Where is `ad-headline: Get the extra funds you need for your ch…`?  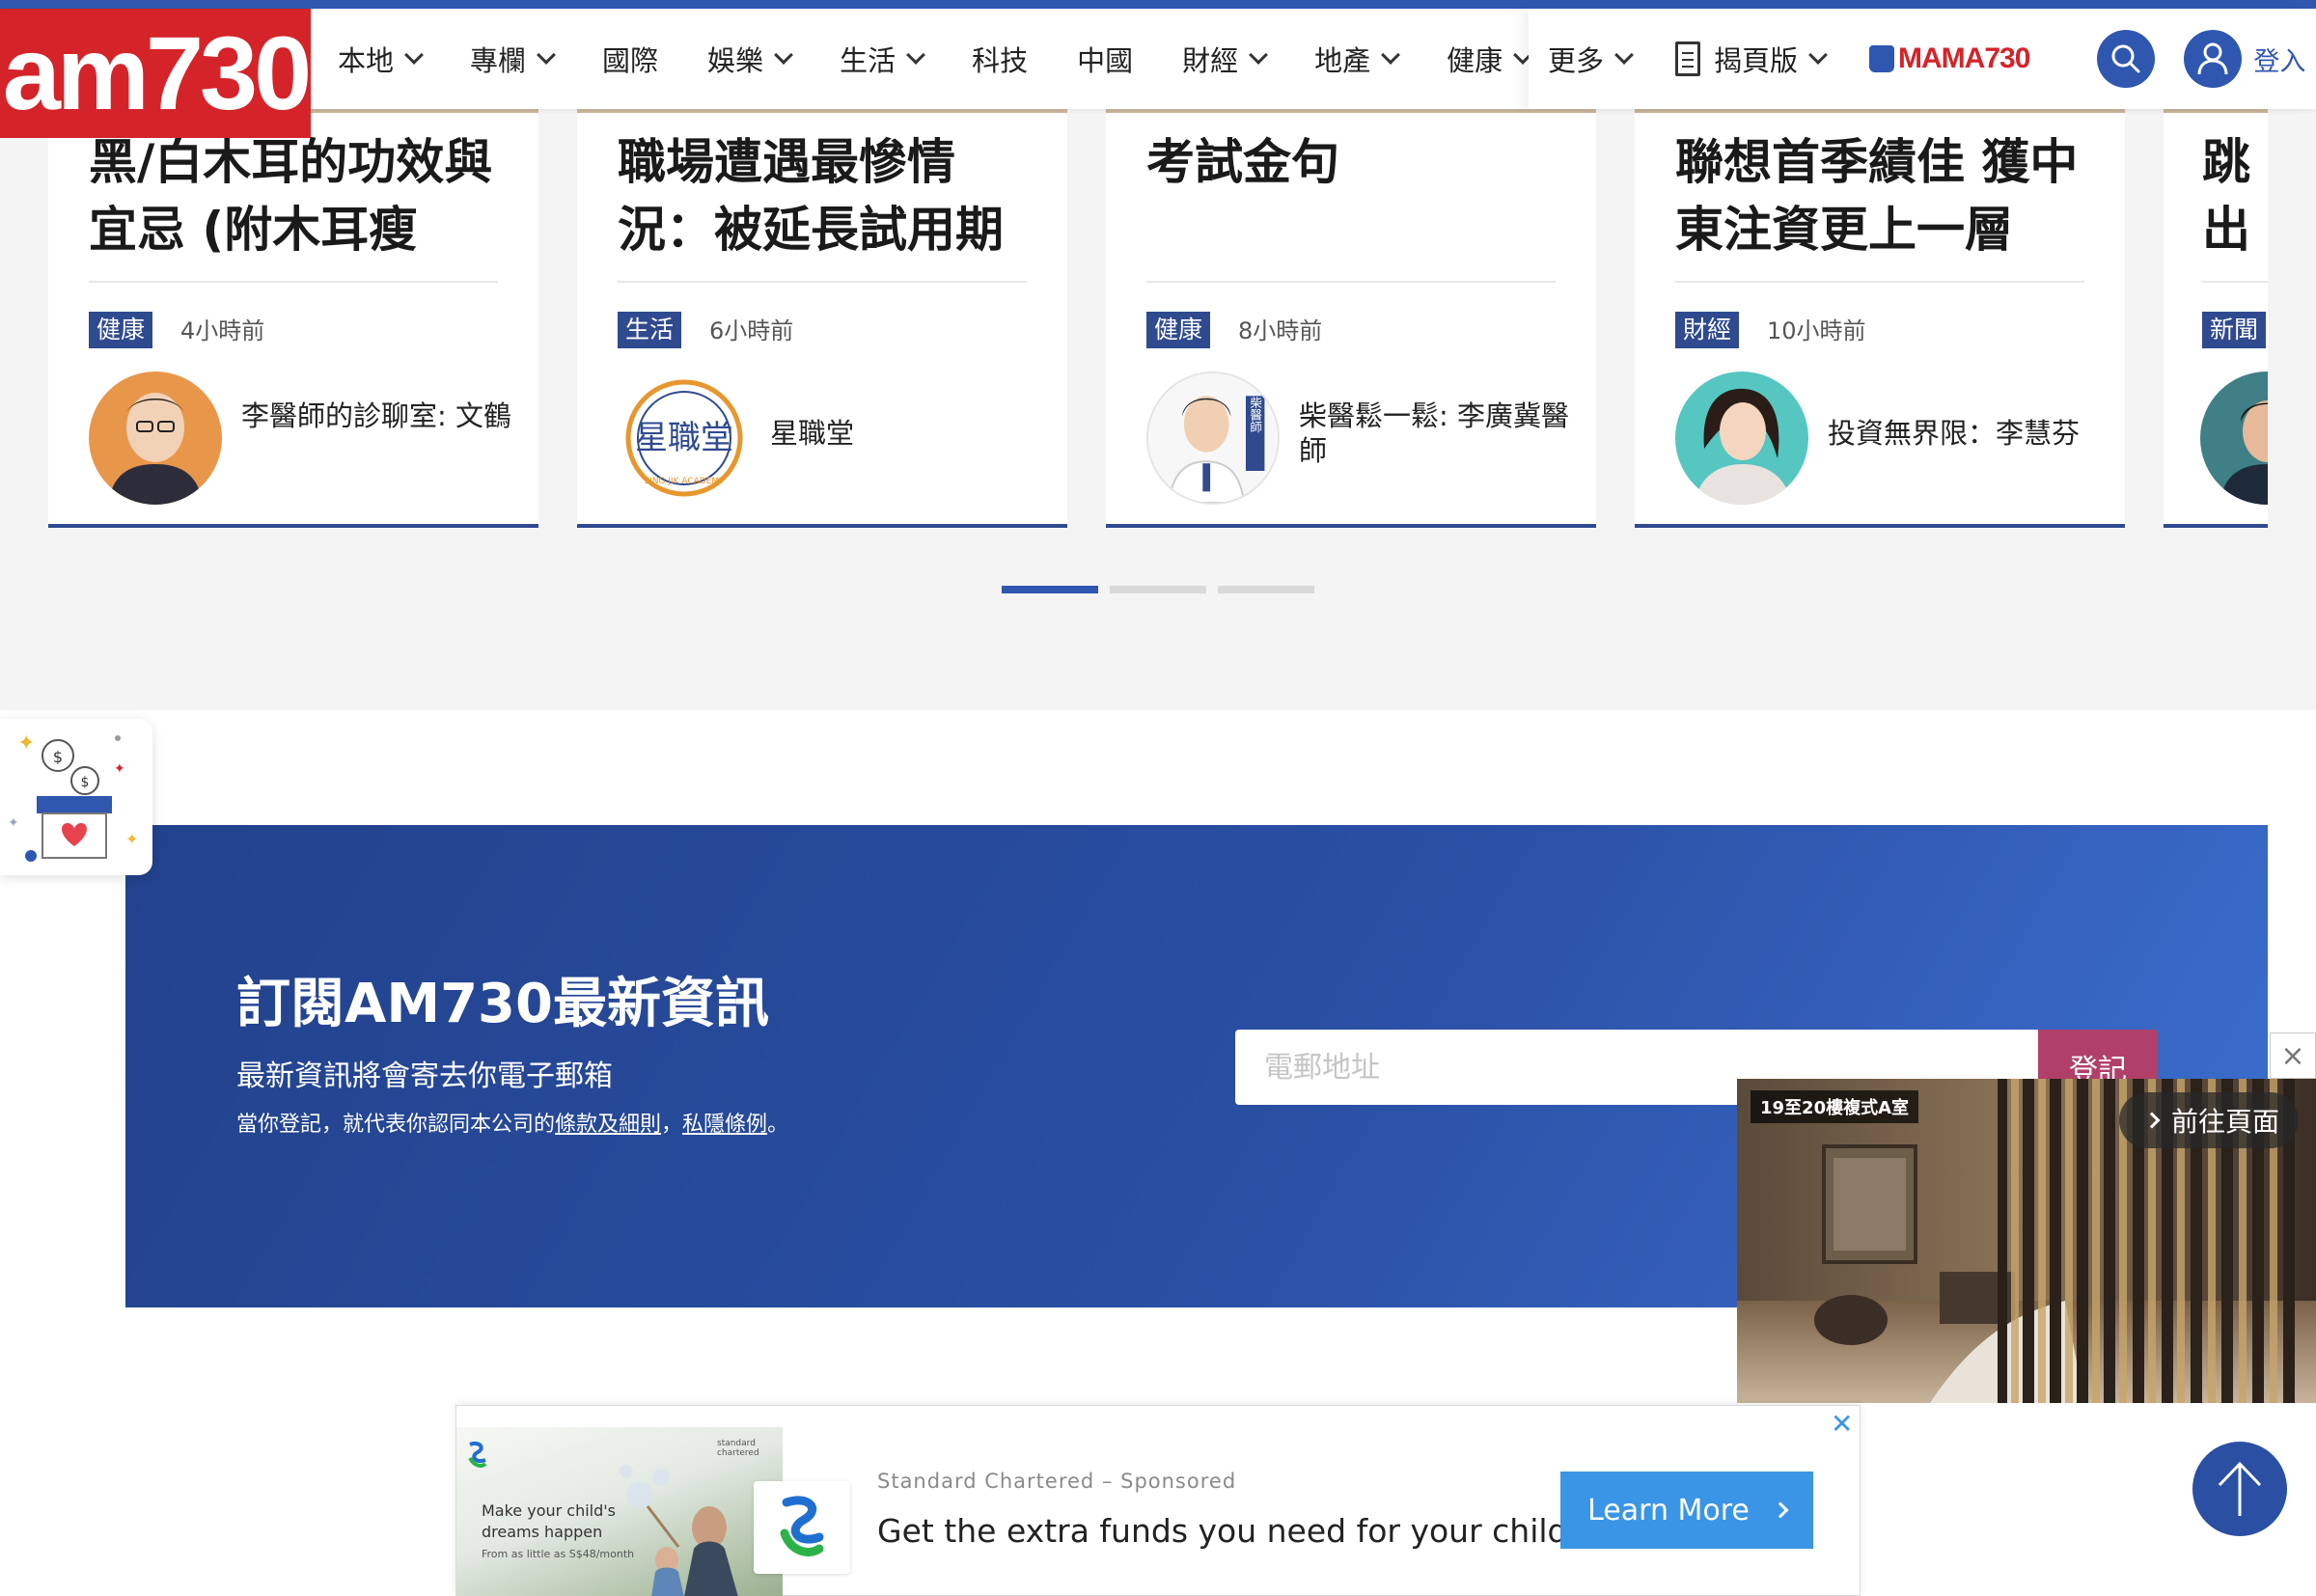
ad-headline: Get the extra funds you need for your ch… is located at coordinates (1222, 1531).